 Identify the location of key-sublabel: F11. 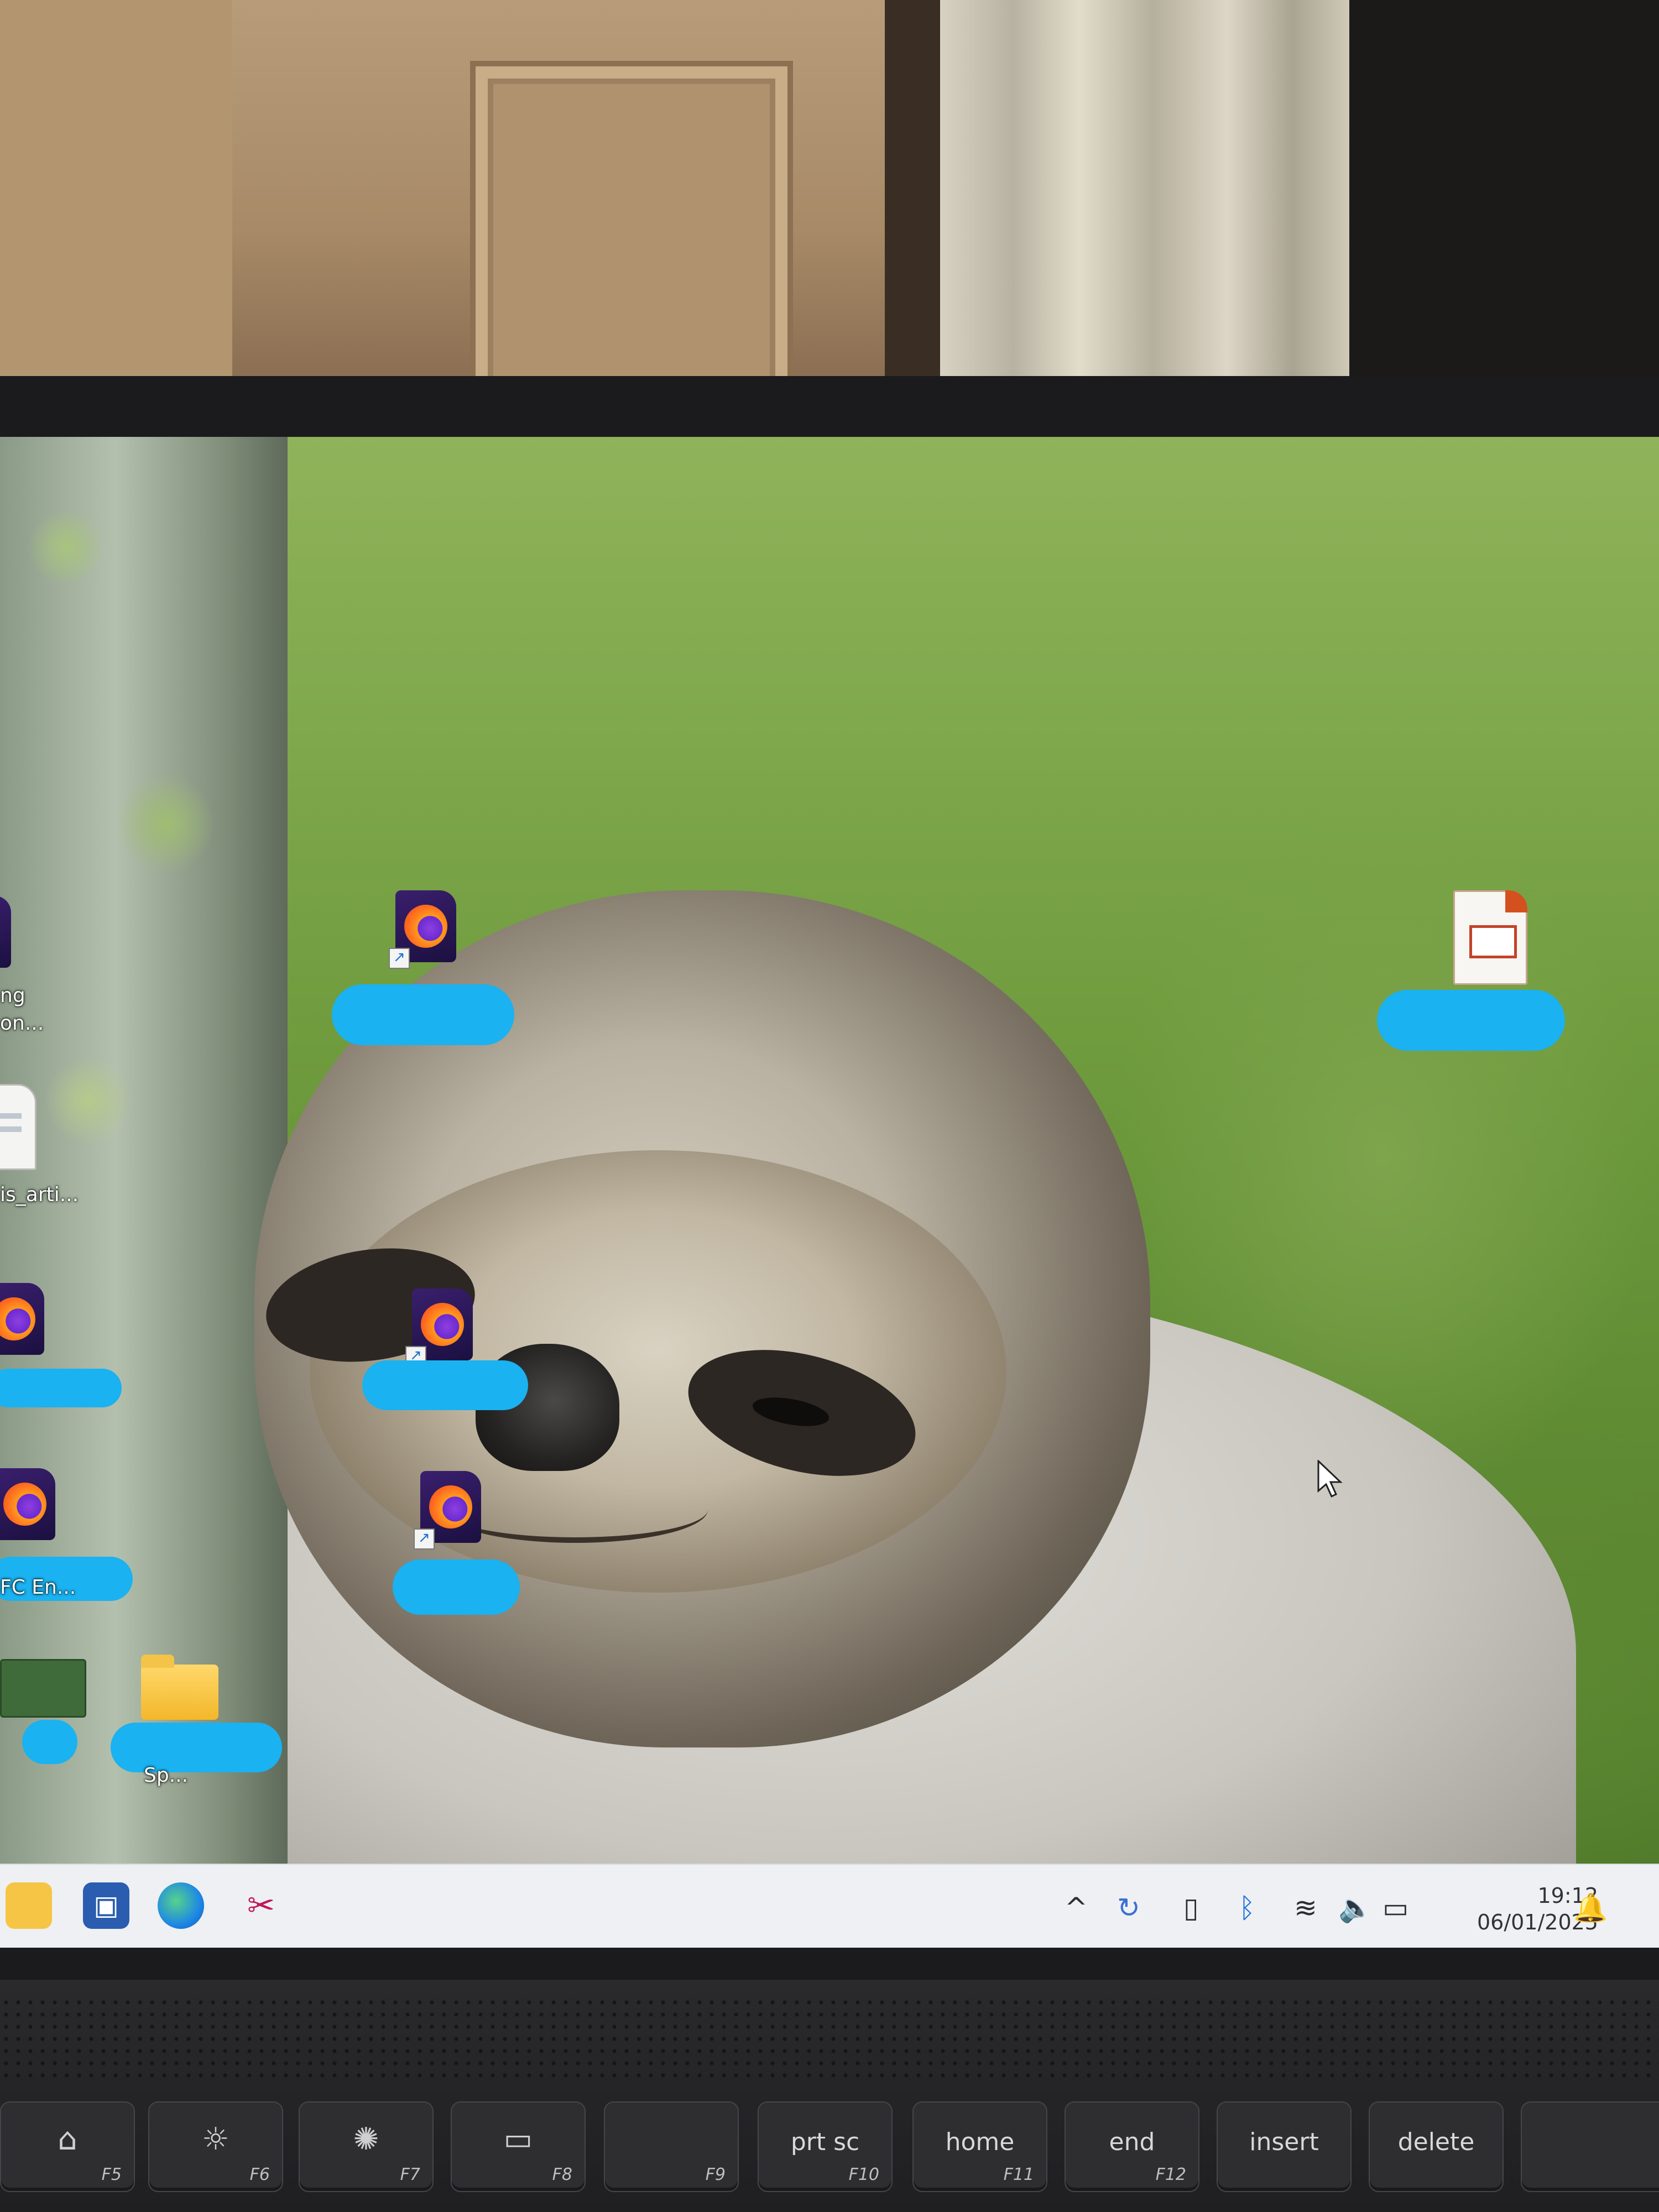
(1019, 2175).